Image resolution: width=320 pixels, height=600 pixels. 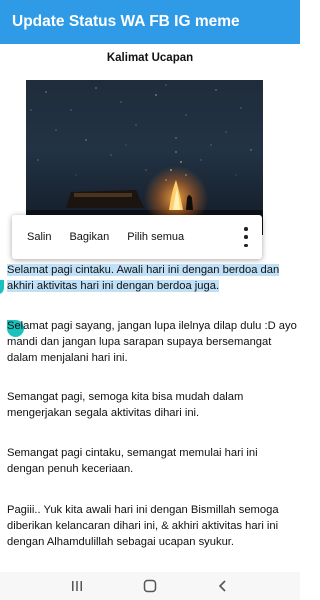 What do you see at coordinates (89, 237) in the screenshot?
I see `share-menu-item: Bagikan` at bounding box center [89, 237].